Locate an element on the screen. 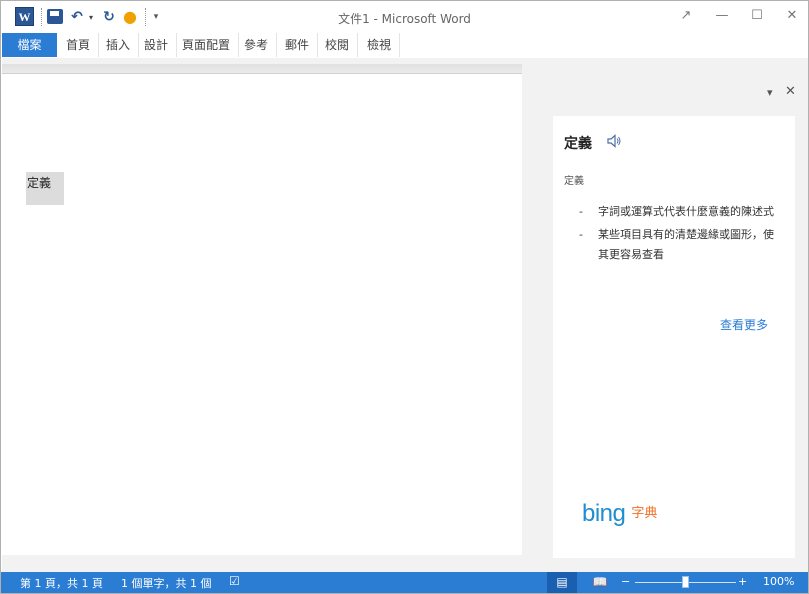  see-more-link: 查看更多 is located at coordinates (744, 324).